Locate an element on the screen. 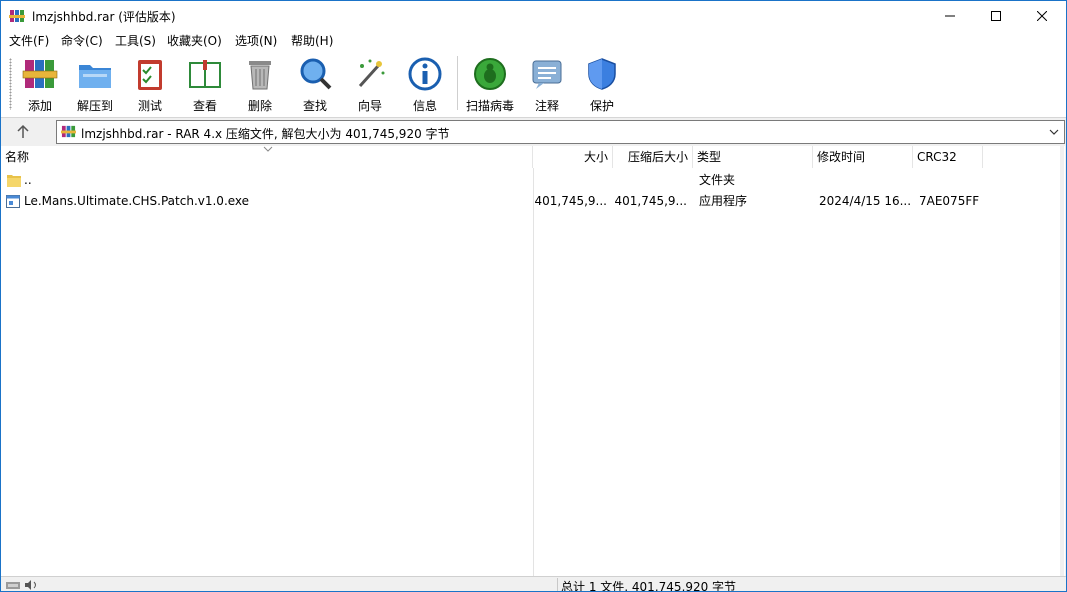 Image resolution: width=1067 pixels, height=592 pixels. books-add-icon is located at coordinates (40, 74).